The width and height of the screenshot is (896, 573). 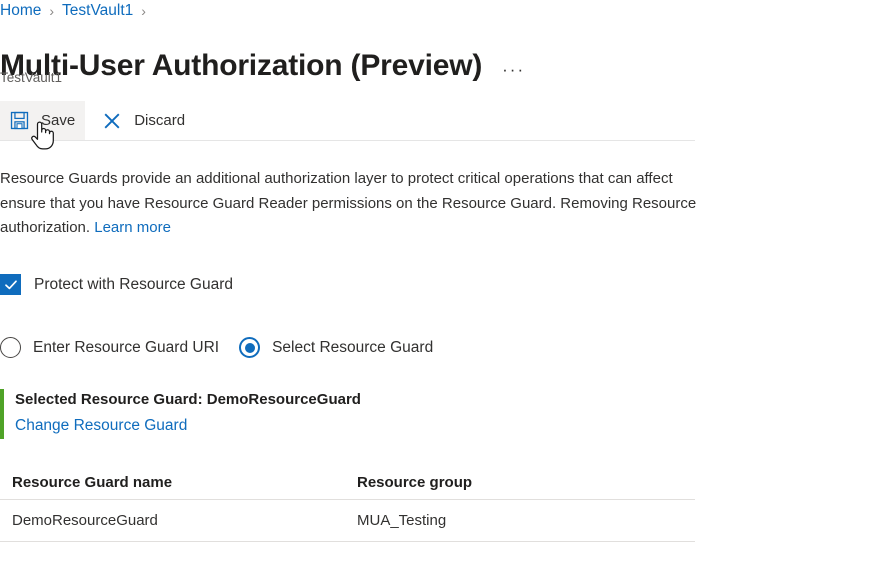 I want to click on protect-checkbox-label: Protect with Resource Guard, so click(x=134, y=284).